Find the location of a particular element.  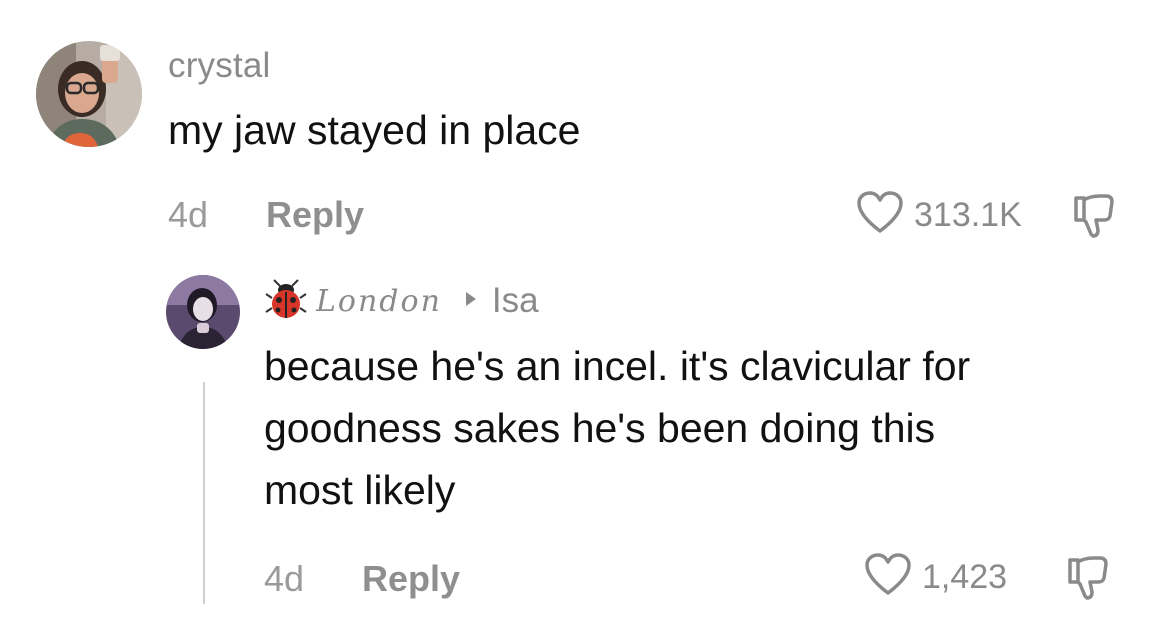

ladybug-icon is located at coordinates (286, 301).